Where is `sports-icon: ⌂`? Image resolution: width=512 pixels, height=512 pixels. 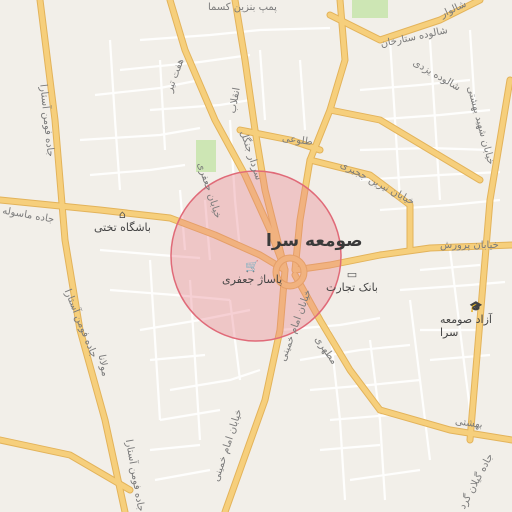
sports-icon: ⌂ is located at coordinates (122, 214).